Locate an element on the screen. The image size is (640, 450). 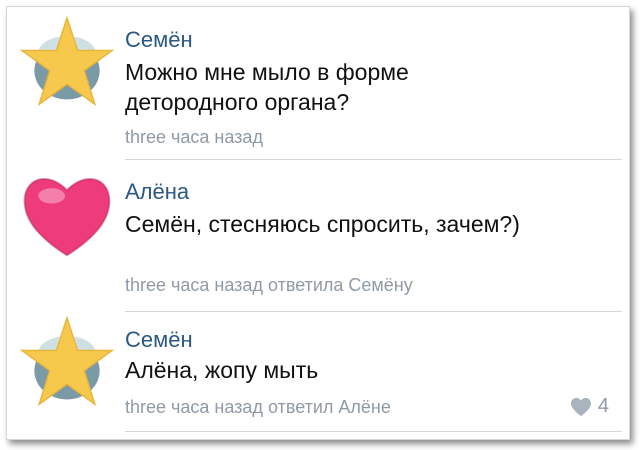
comment-text: Семён, стесняюсь спросить, зачем?) is located at coordinates (322, 224).